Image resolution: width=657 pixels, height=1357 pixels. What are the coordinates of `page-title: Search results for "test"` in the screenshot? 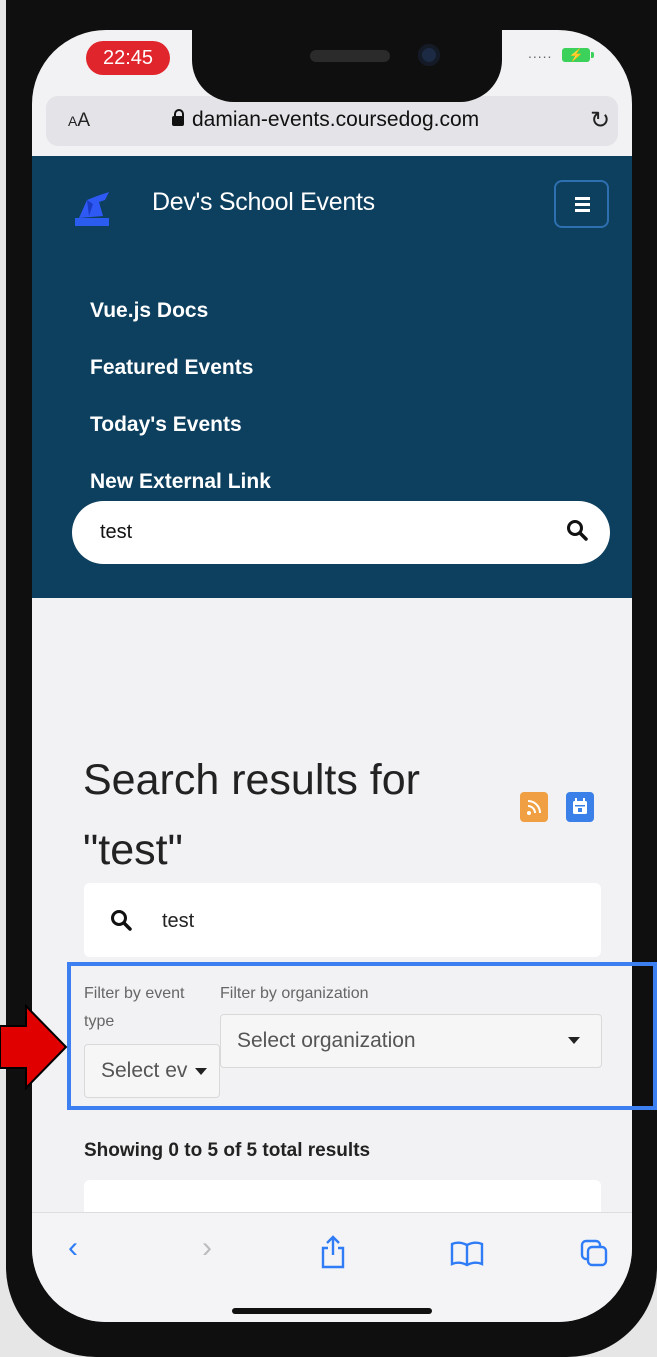 It's located at (273, 815).